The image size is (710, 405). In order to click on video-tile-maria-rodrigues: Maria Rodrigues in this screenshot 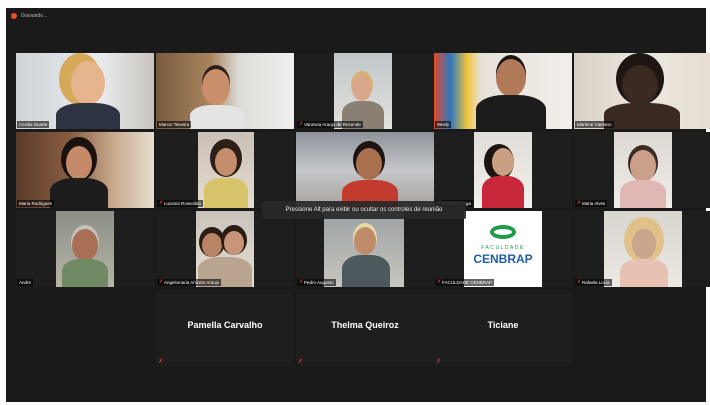, I will do `click(85, 170)`.